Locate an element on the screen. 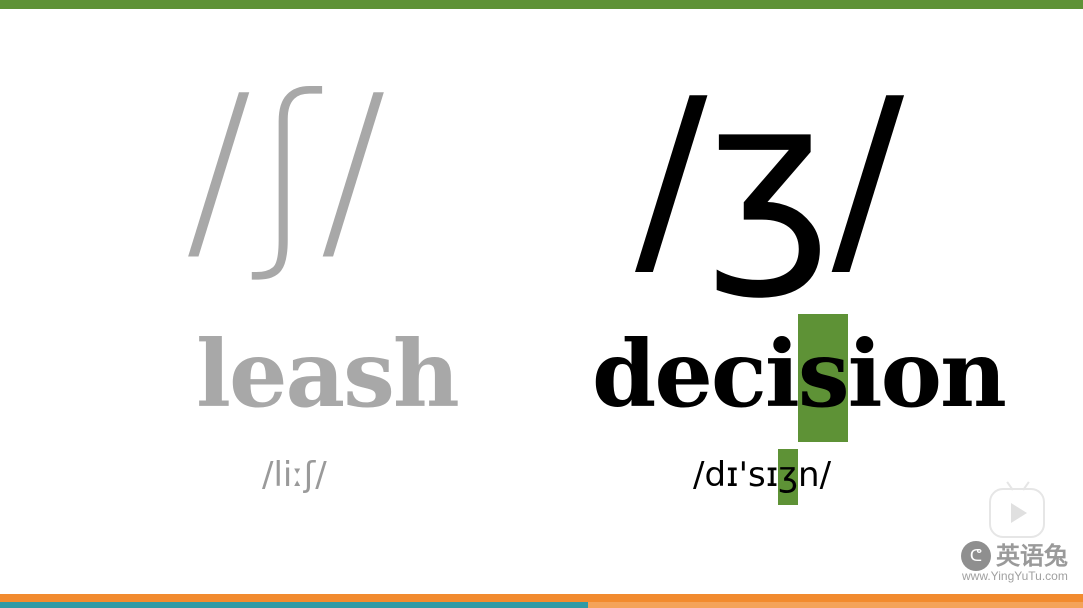 This screenshot has height=608, width=1083. example-word-decision: decision is located at coordinates (799, 378).